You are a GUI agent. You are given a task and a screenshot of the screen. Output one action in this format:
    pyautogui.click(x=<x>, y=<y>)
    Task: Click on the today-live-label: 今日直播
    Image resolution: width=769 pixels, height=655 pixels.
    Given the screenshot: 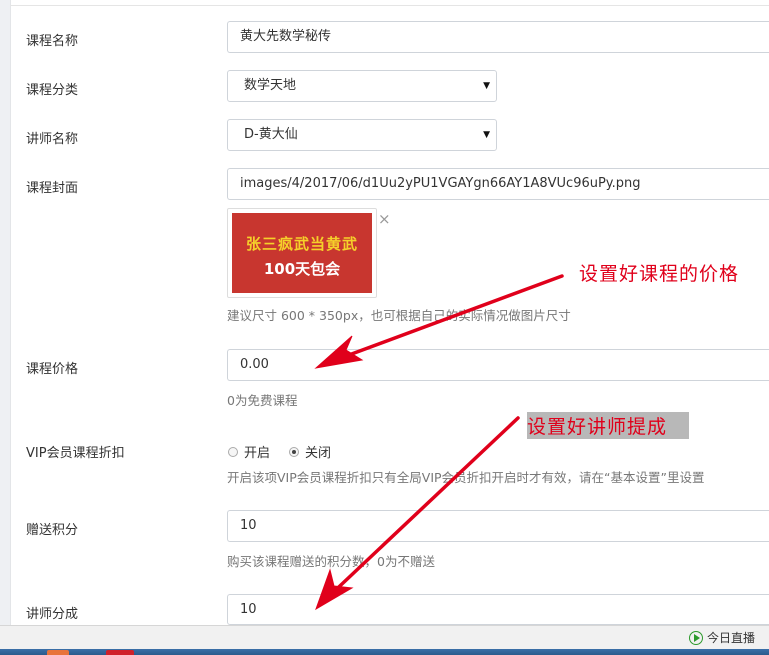 What is the action you would take?
    pyautogui.click(x=730, y=638)
    